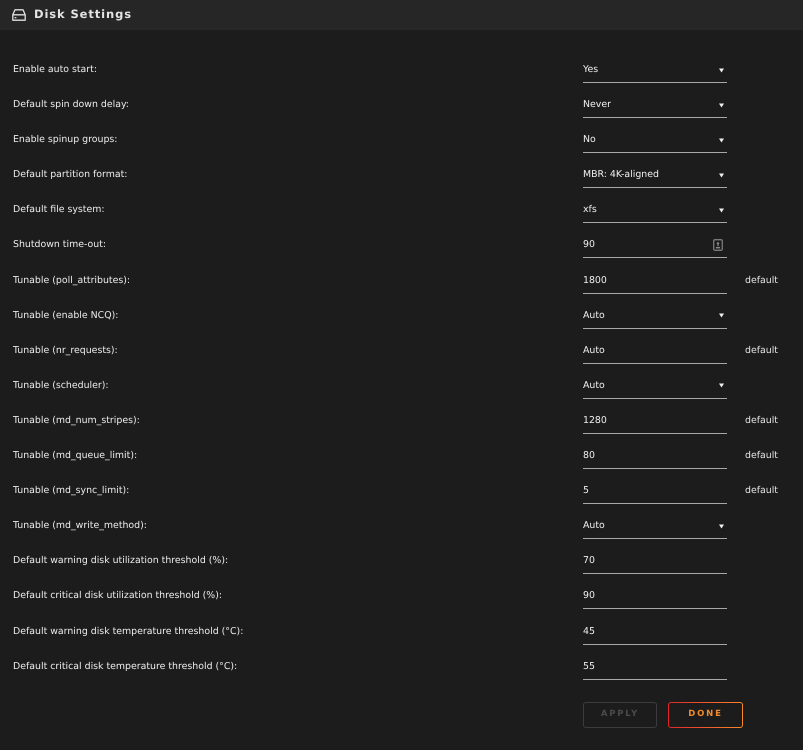  I want to click on input-field: 45, so click(655, 634).